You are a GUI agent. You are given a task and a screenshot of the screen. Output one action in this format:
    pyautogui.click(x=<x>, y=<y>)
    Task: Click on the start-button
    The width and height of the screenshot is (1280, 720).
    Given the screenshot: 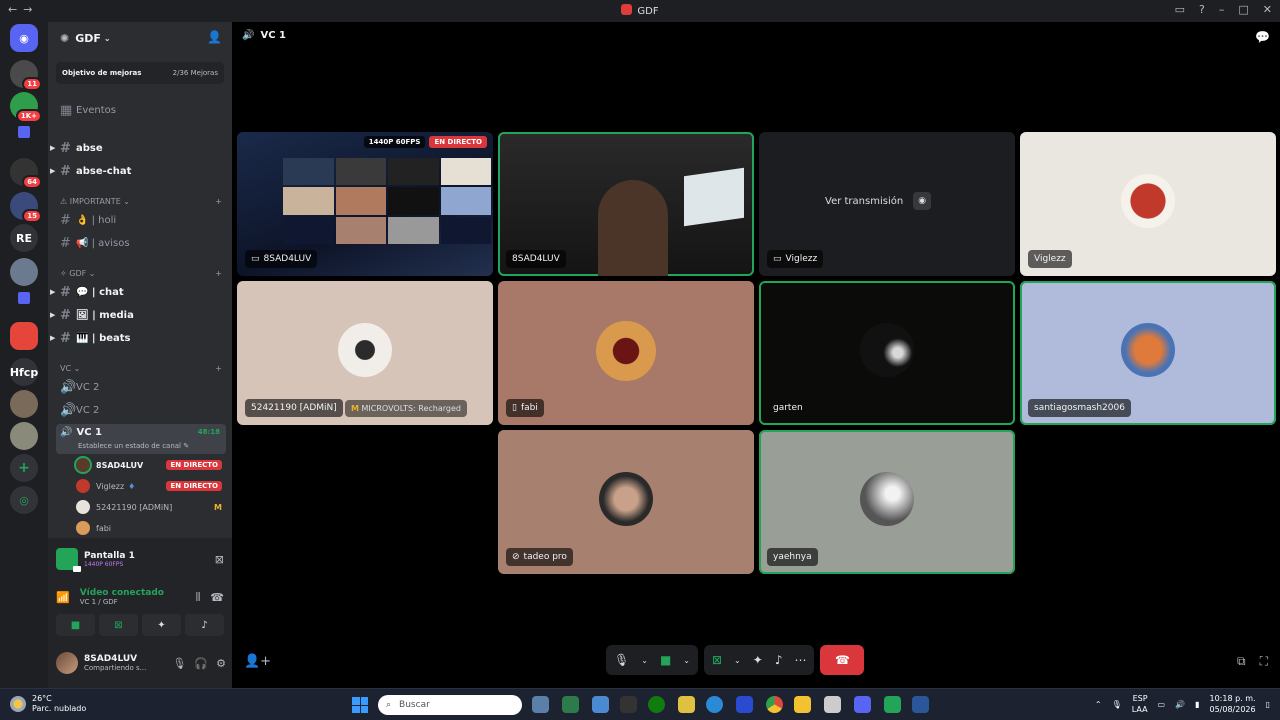 What is the action you would take?
    pyautogui.click(x=360, y=705)
    